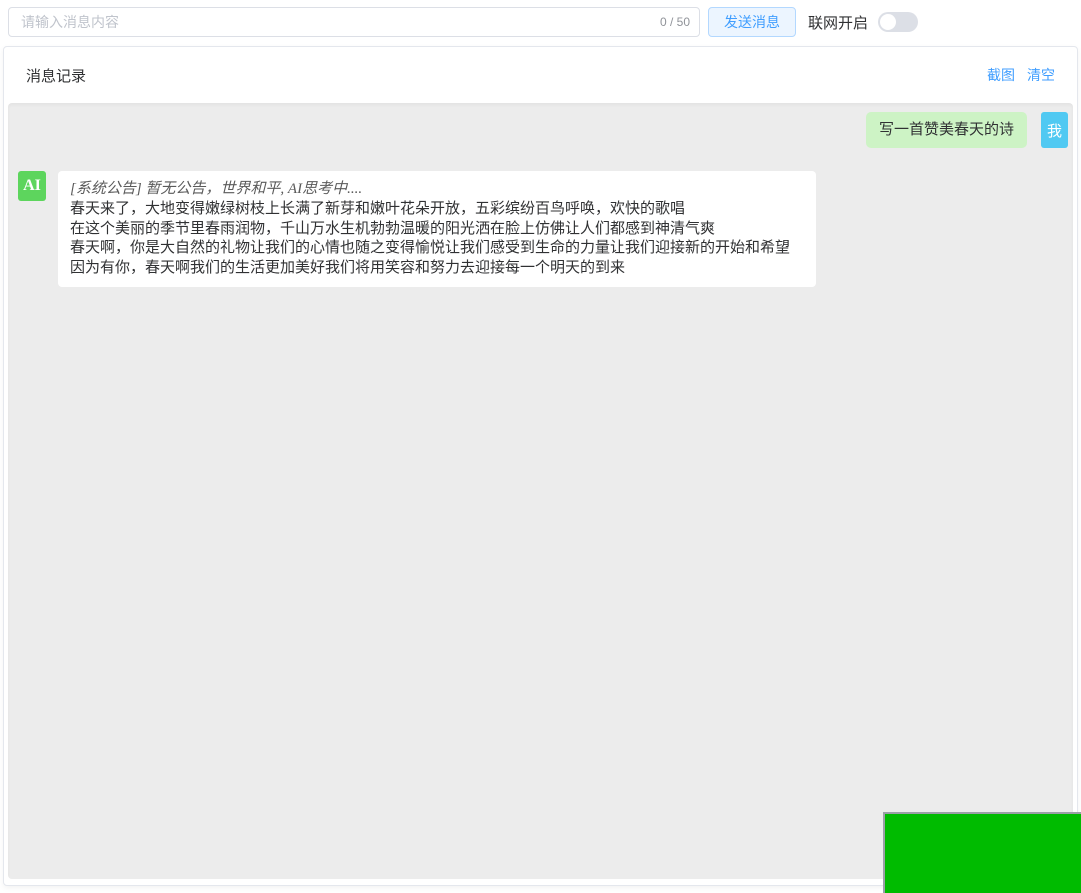  What do you see at coordinates (32, 186) in the screenshot?
I see `ai-avatar: AI` at bounding box center [32, 186].